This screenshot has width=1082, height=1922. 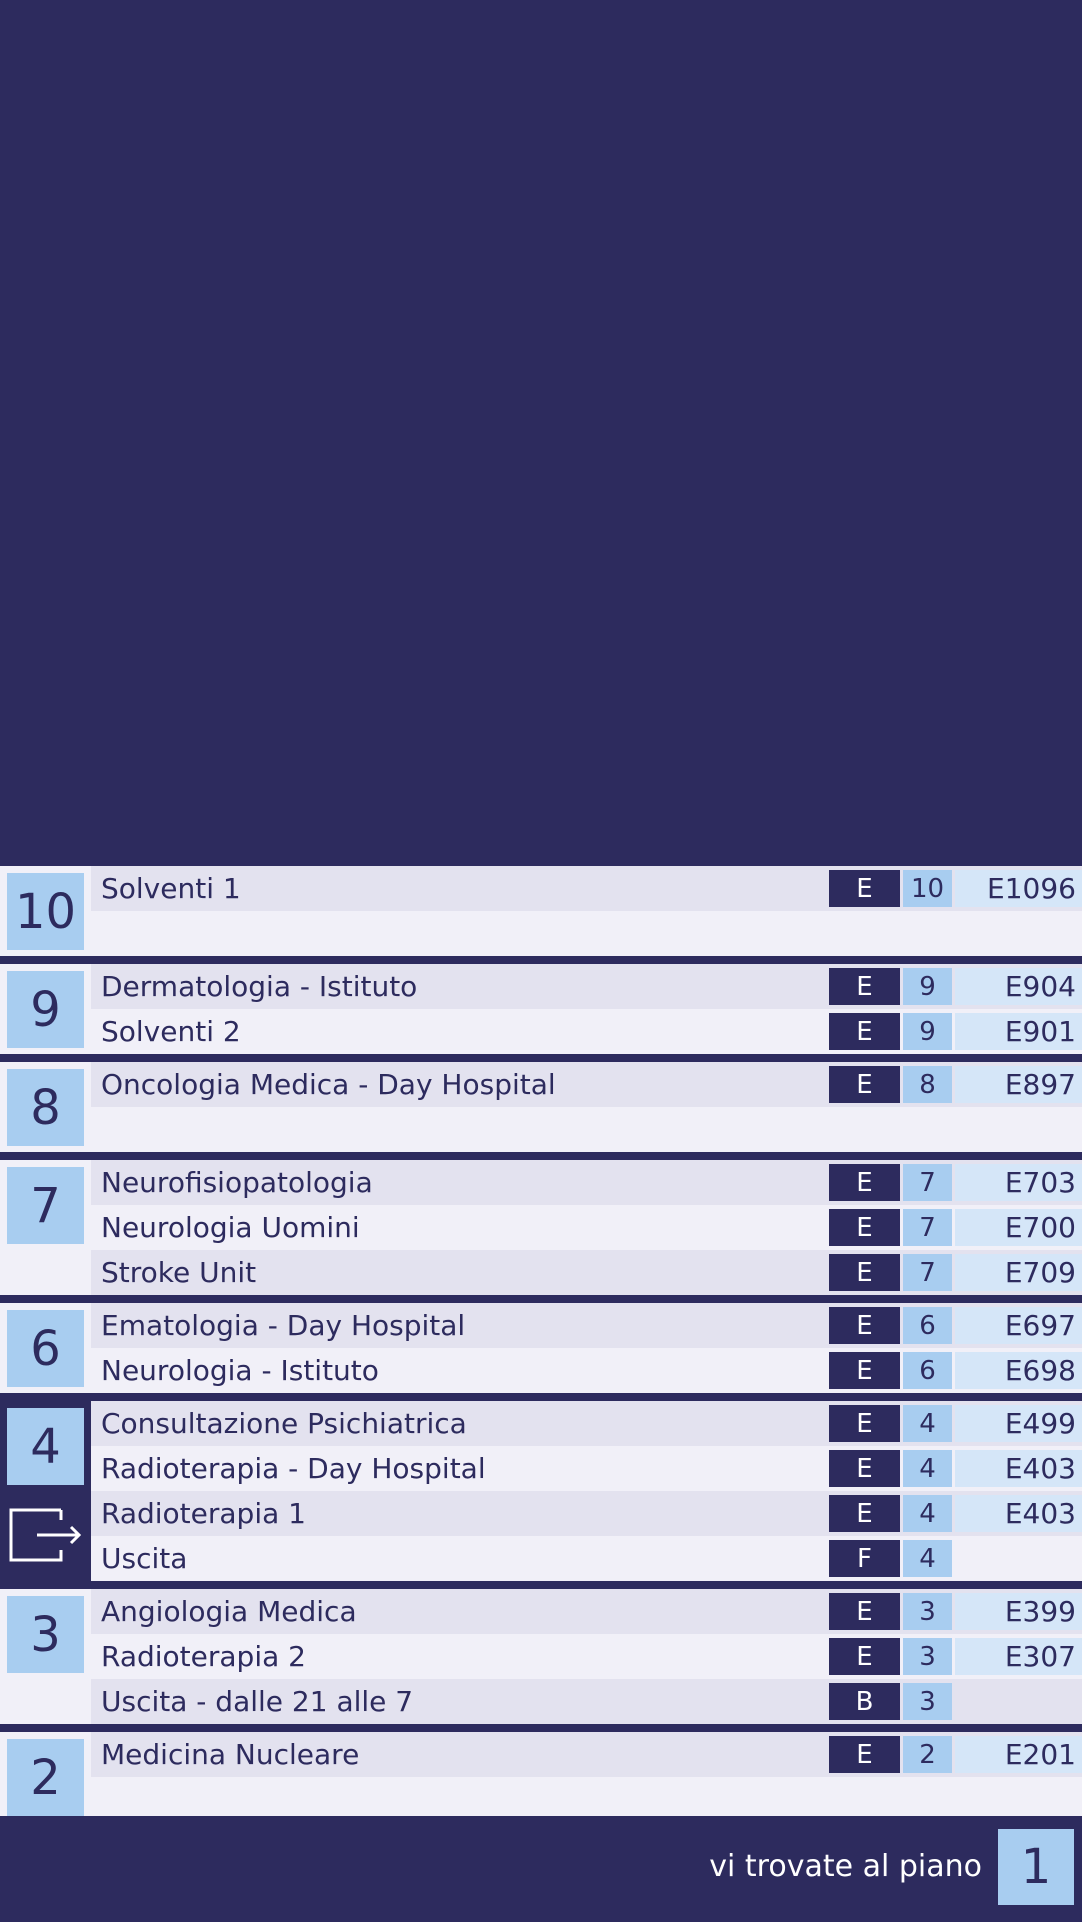 I want to click on floor-number-column: 7, so click(x=45, y=1227).